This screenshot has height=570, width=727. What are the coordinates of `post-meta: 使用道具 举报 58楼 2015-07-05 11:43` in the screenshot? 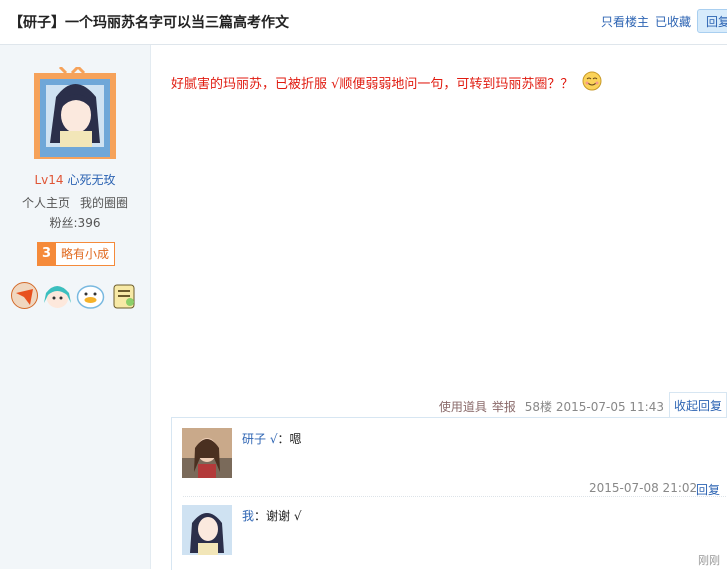 It's located at (551, 406).